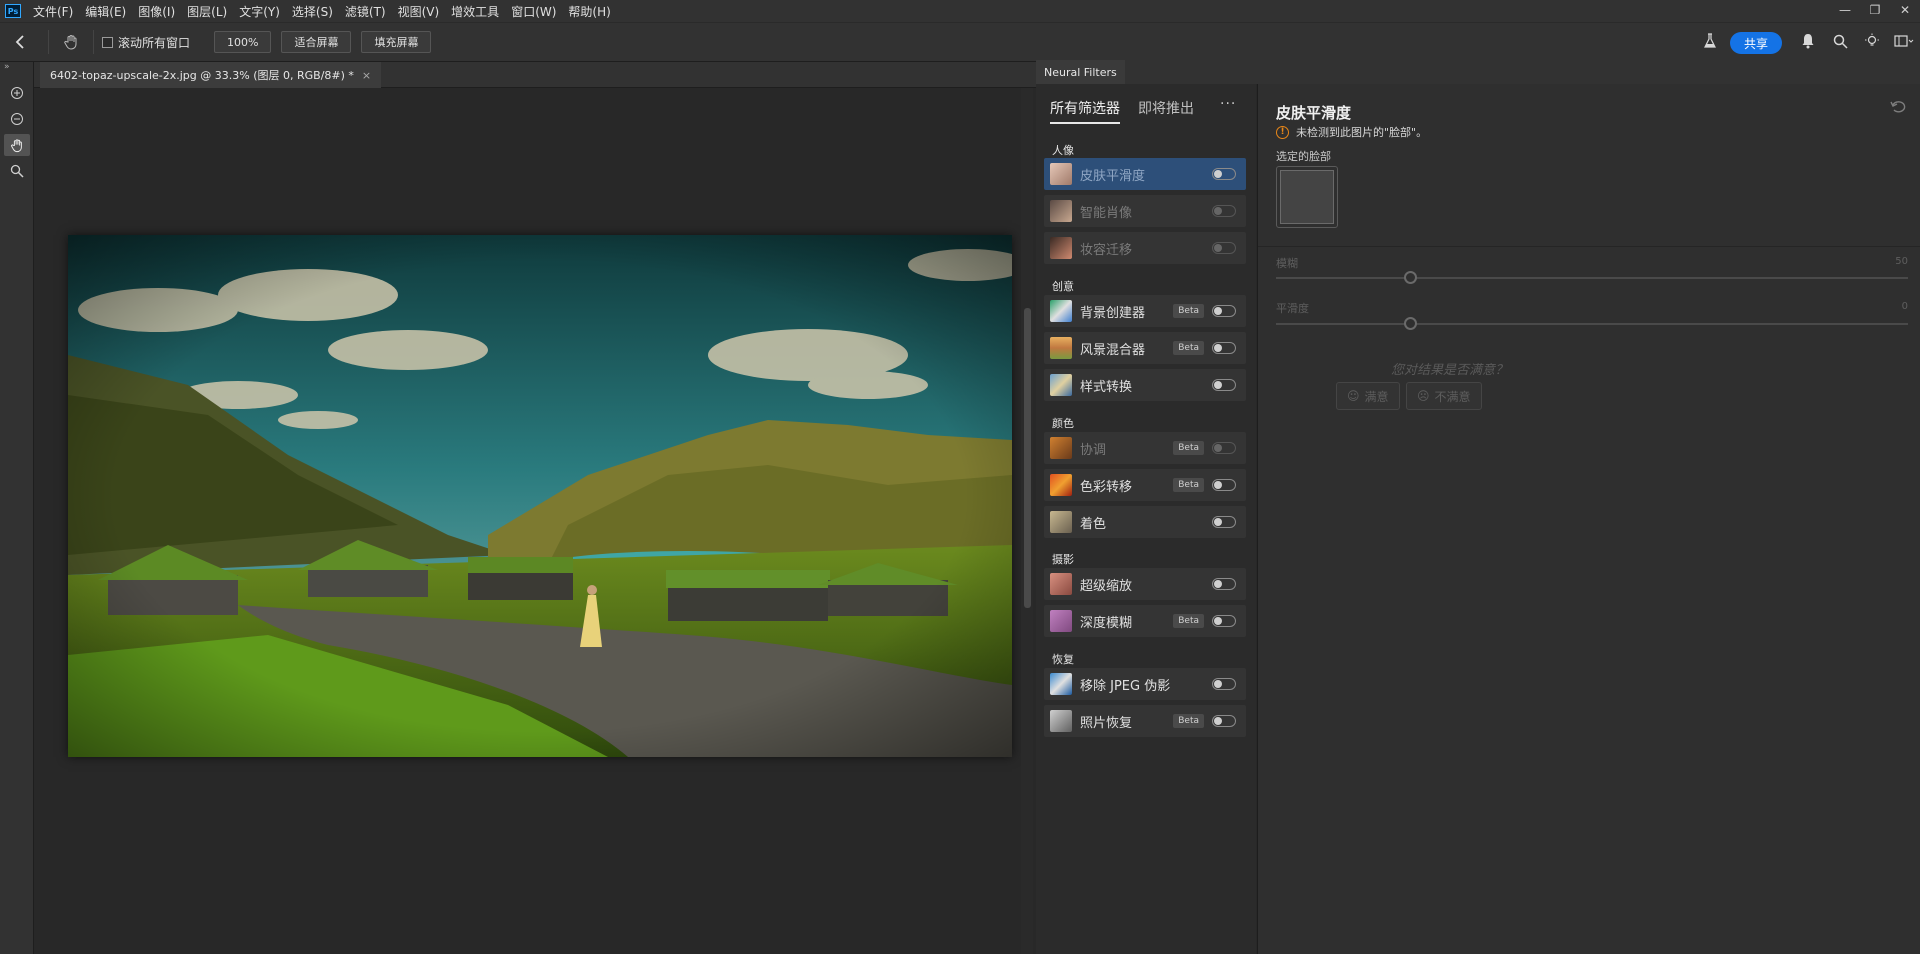 The width and height of the screenshot is (1920, 954). I want to click on back-arrow-icon, so click(20, 42).